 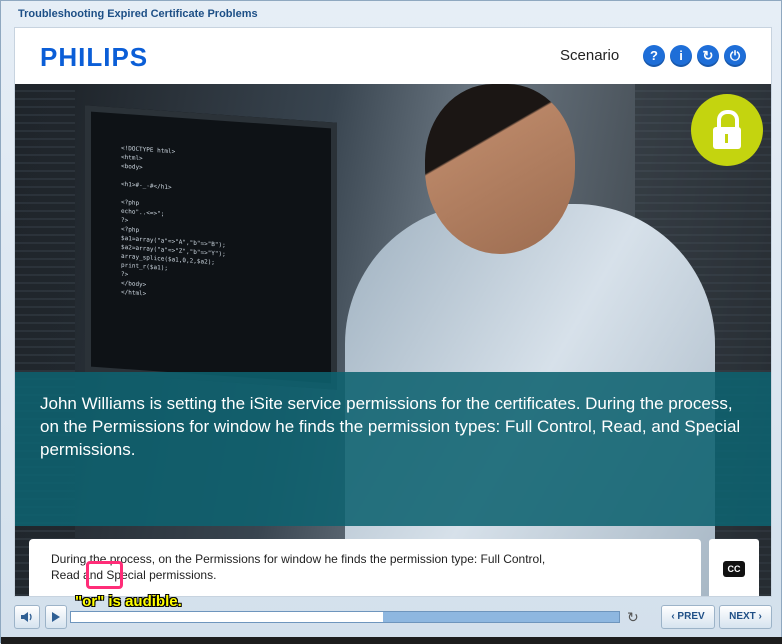 What do you see at coordinates (104, 575) in the screenshot?
I see `highlight-box` at bounding box center [104, 575].